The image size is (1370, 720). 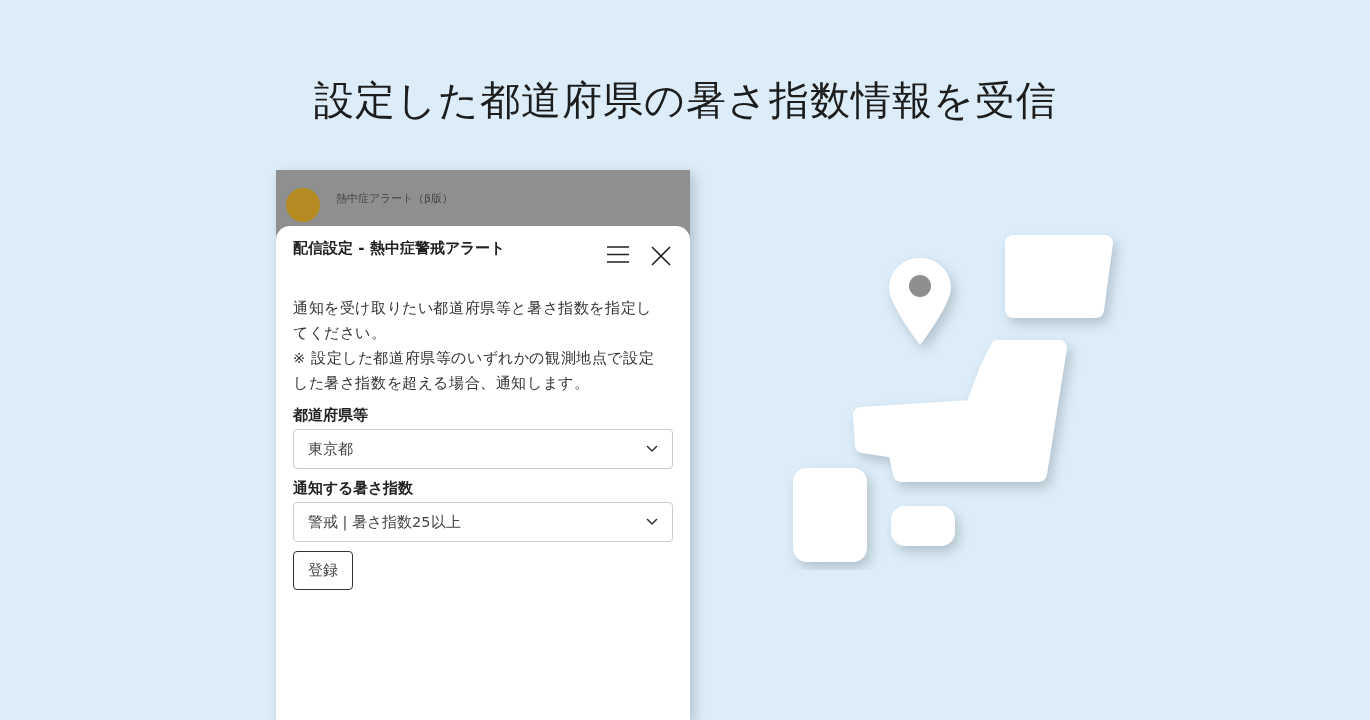 I want to click on close-icon, so click(x=661, y=256).